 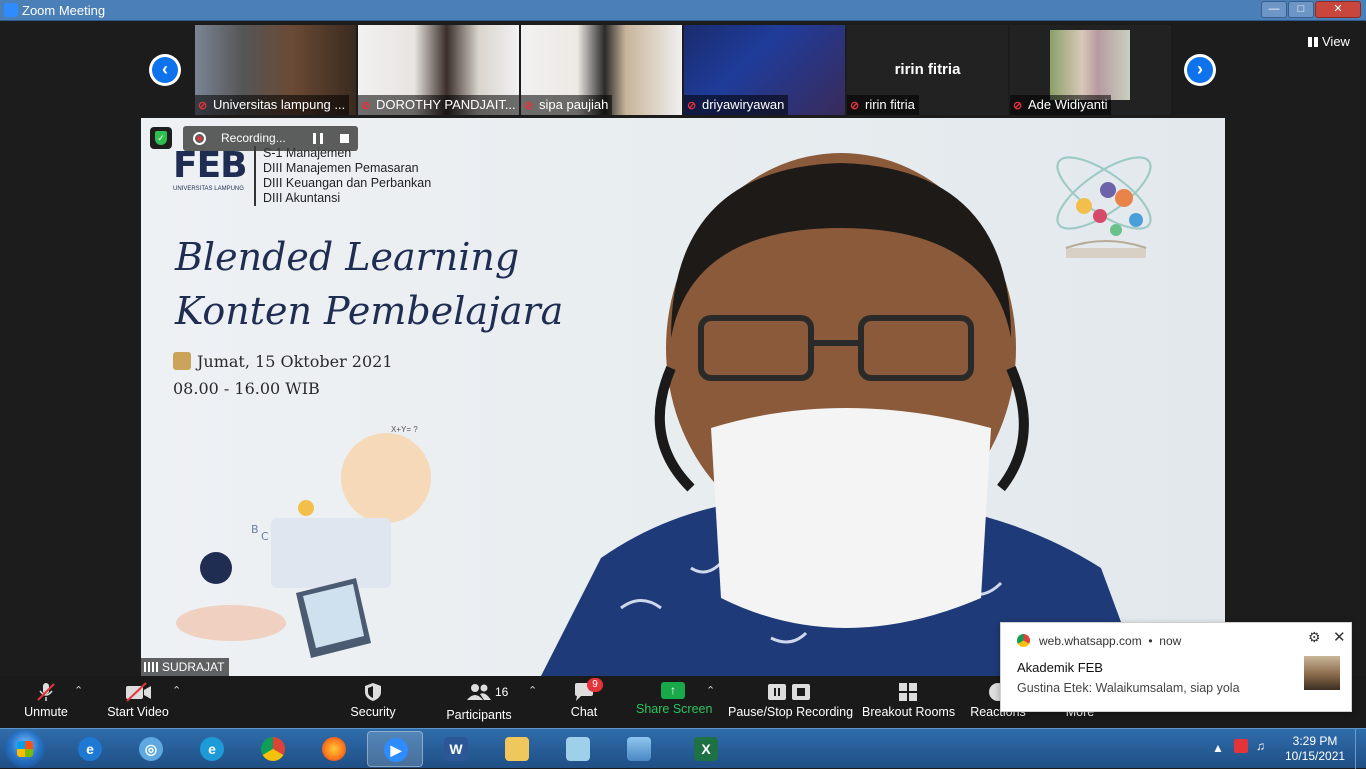 What do you see at coordinates (883, 105) in the screenshot?
I see `participant-name-tag: ⊘ ririn fitria` at bounding box center [883, 105].